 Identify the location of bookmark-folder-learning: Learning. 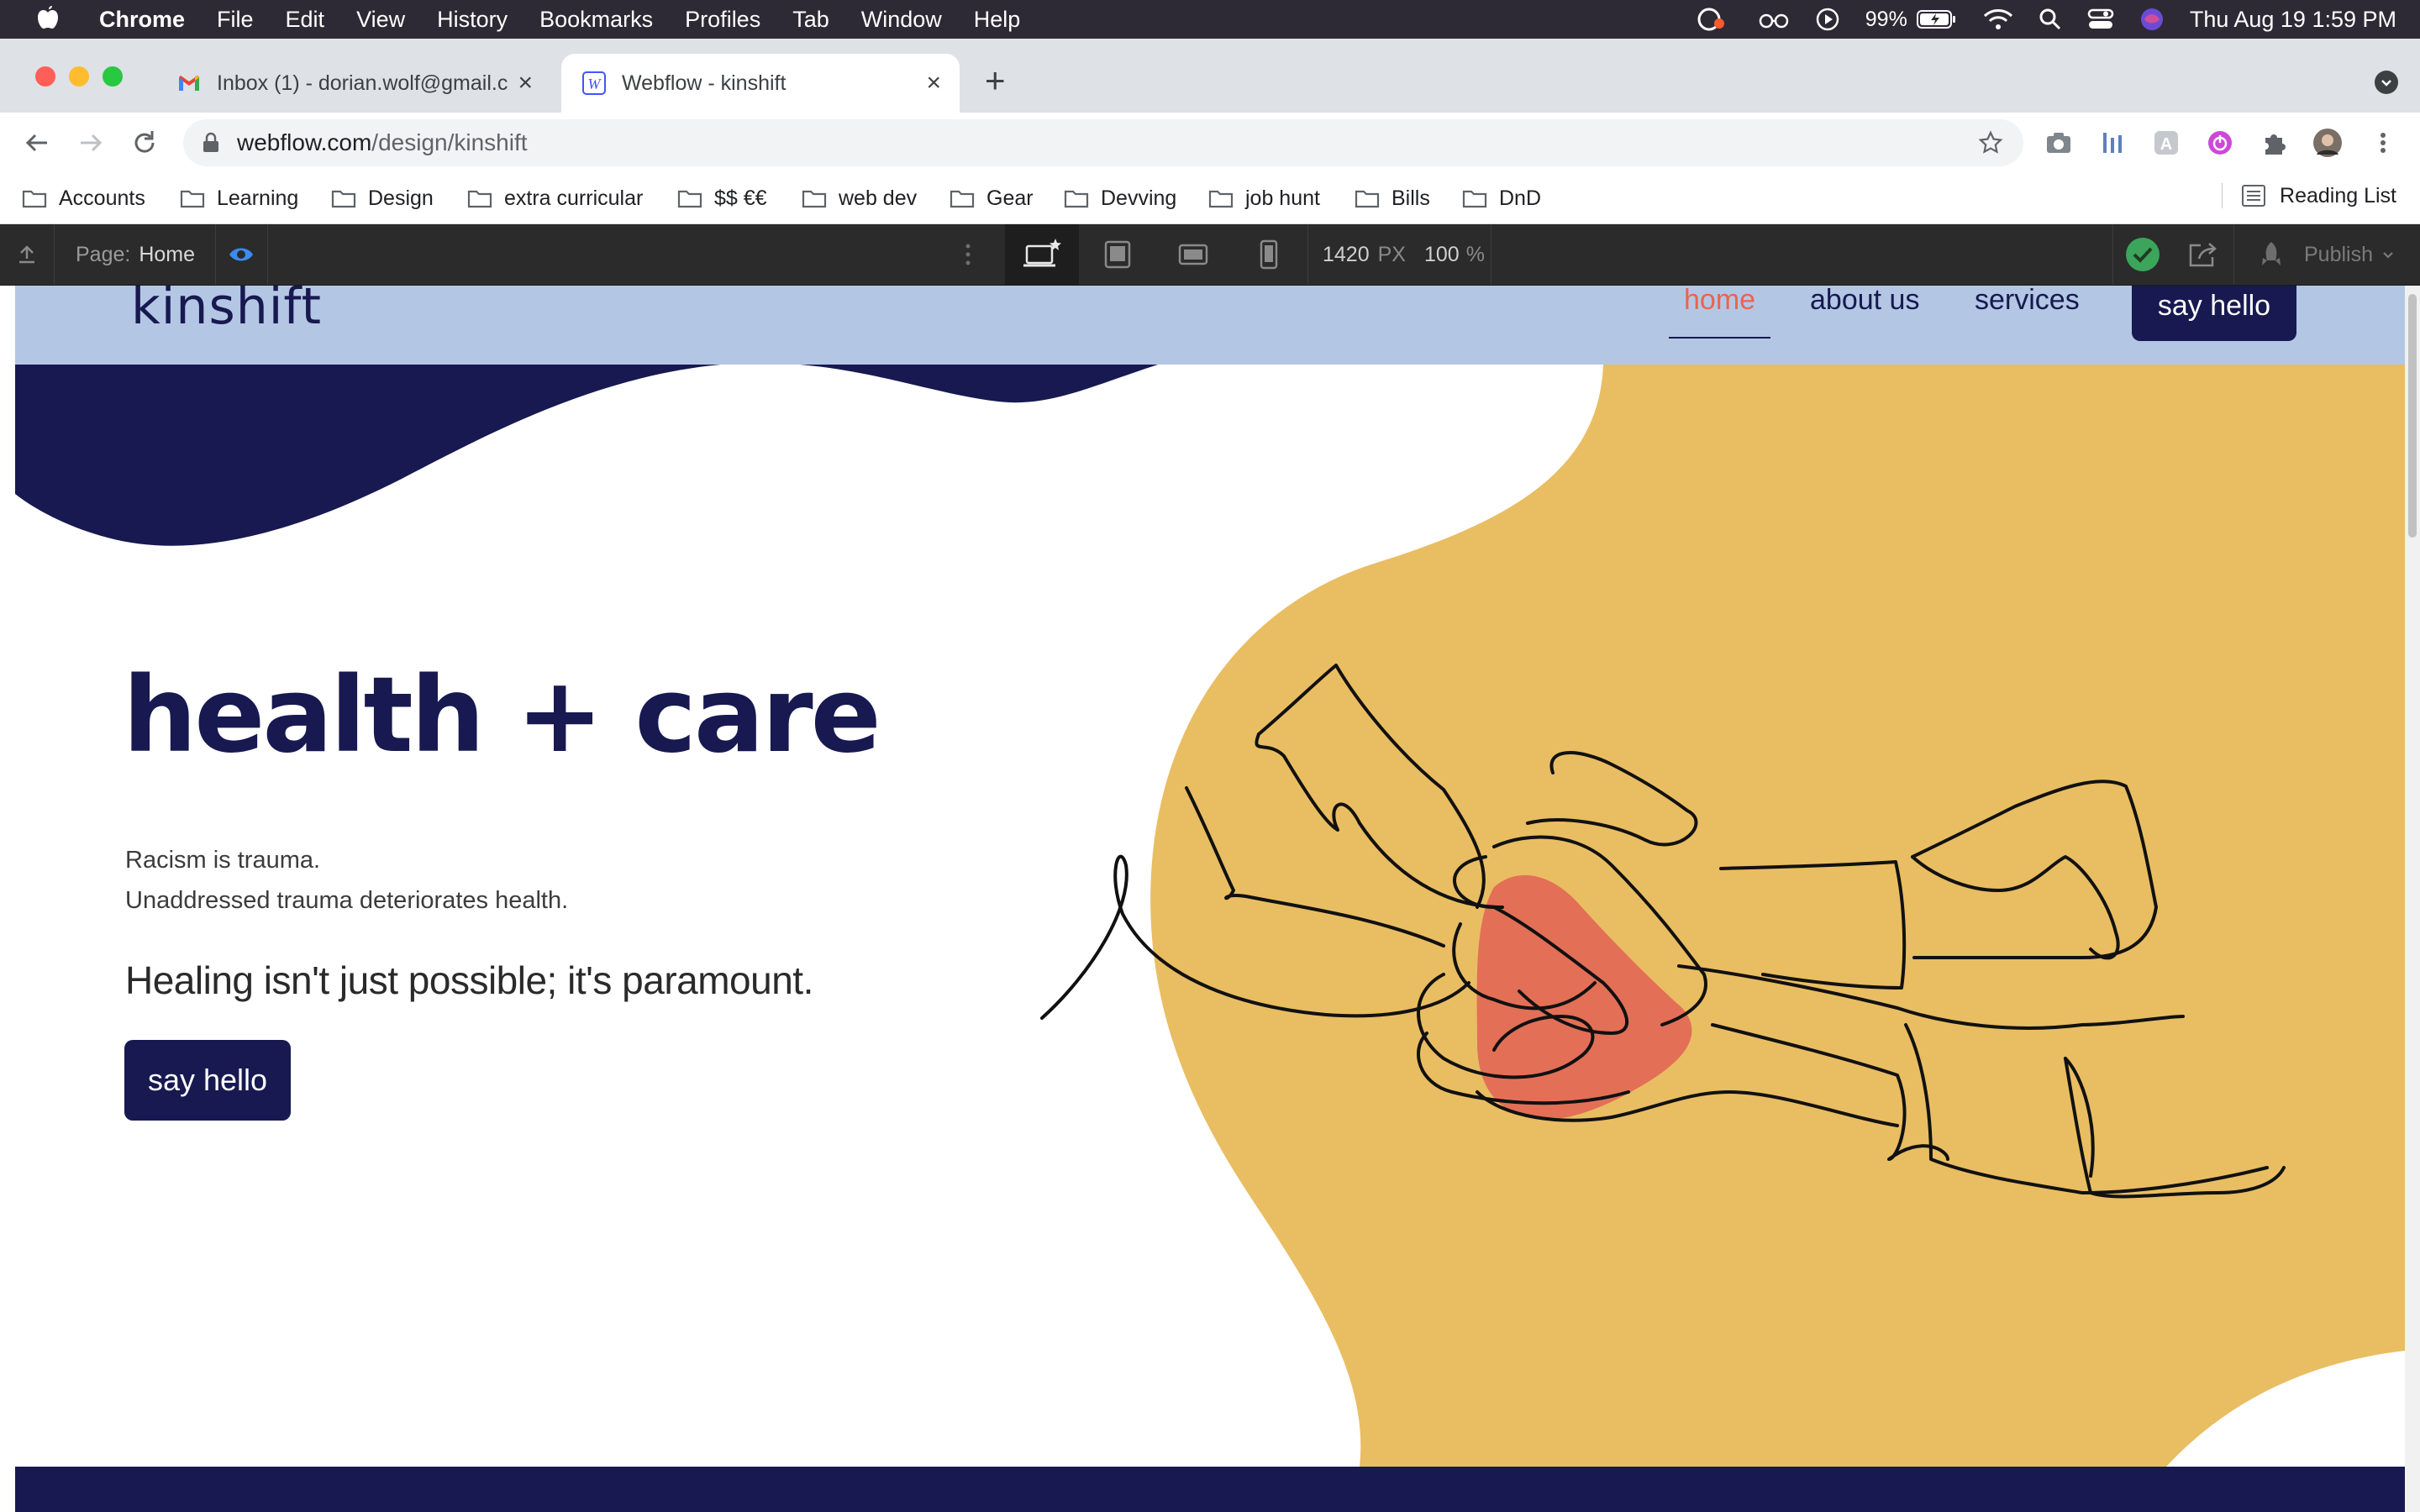
(239, 198).